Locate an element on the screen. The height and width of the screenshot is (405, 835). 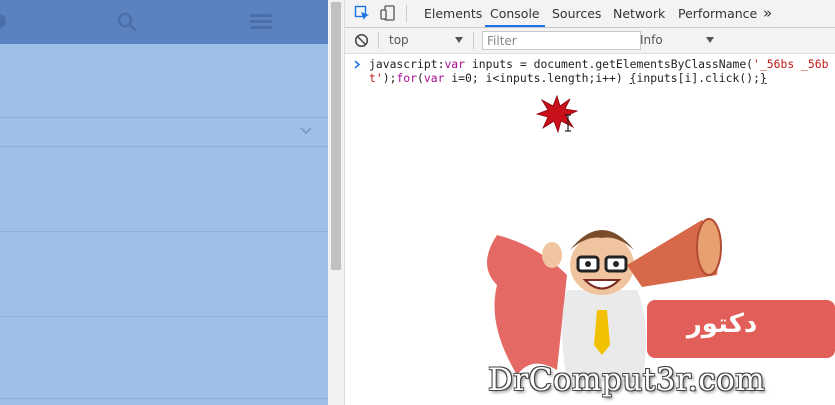
more-tabs-button: » is located at coordinates (767, 13).